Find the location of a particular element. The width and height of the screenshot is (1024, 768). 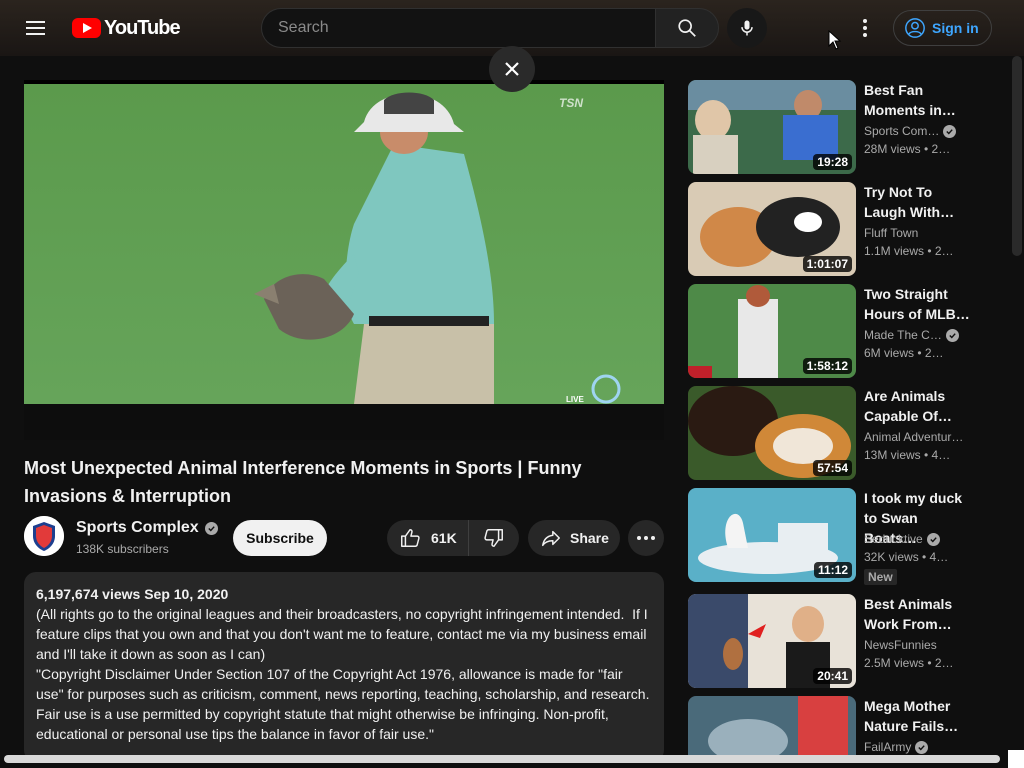

search-icon is located at coordinates (687, 28).